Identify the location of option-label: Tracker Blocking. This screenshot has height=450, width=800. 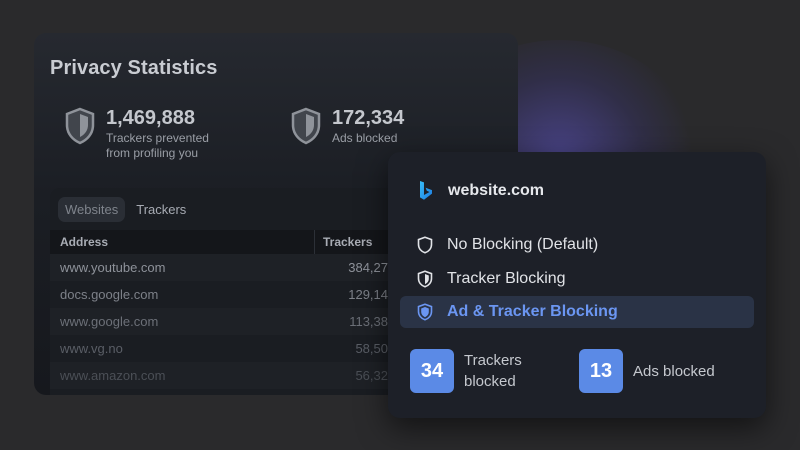
(506, 278).